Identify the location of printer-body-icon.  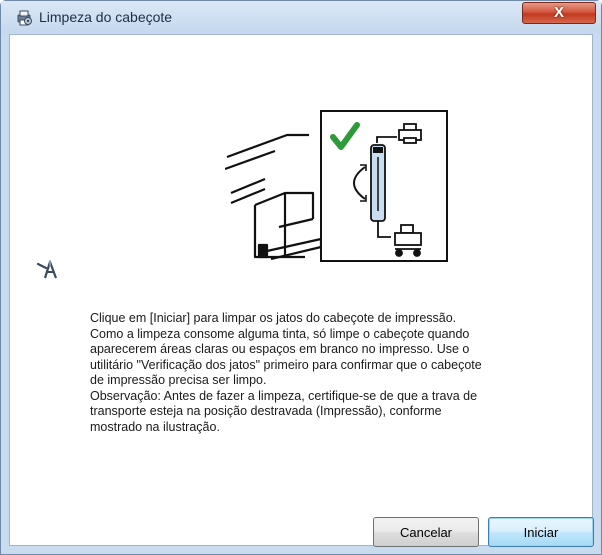
(274, 197).